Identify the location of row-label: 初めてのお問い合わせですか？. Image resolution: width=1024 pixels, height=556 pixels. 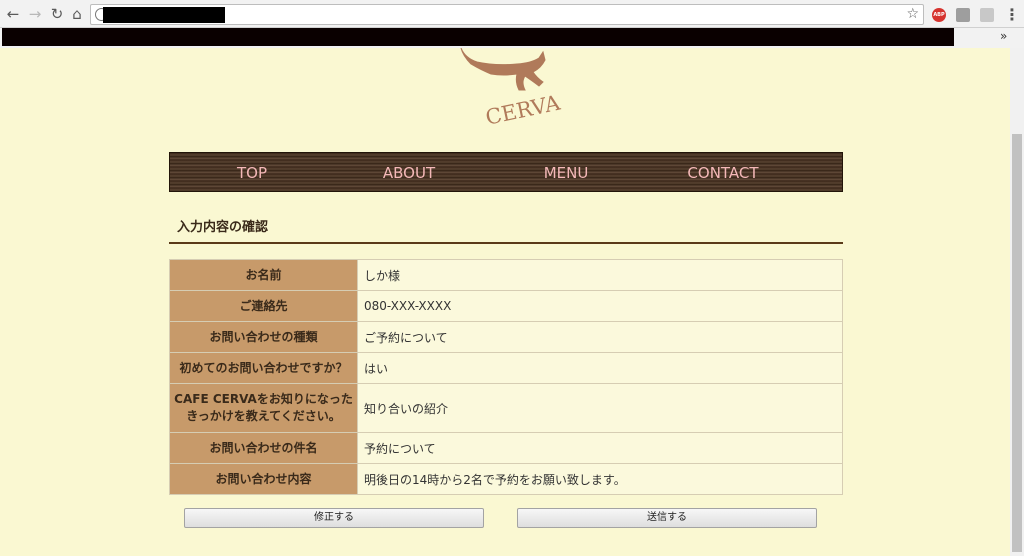
(263, 368).